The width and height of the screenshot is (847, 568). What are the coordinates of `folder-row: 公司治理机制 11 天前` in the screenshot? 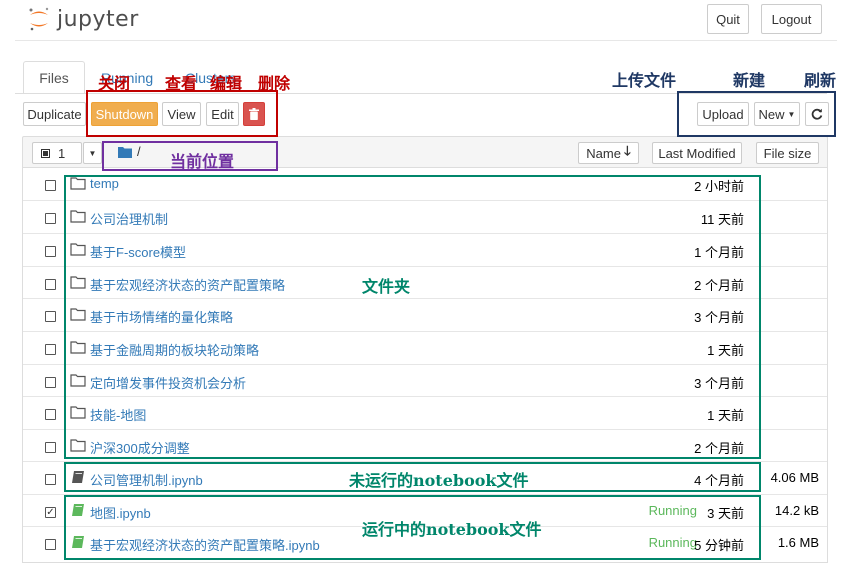 It's located at (425, 216).